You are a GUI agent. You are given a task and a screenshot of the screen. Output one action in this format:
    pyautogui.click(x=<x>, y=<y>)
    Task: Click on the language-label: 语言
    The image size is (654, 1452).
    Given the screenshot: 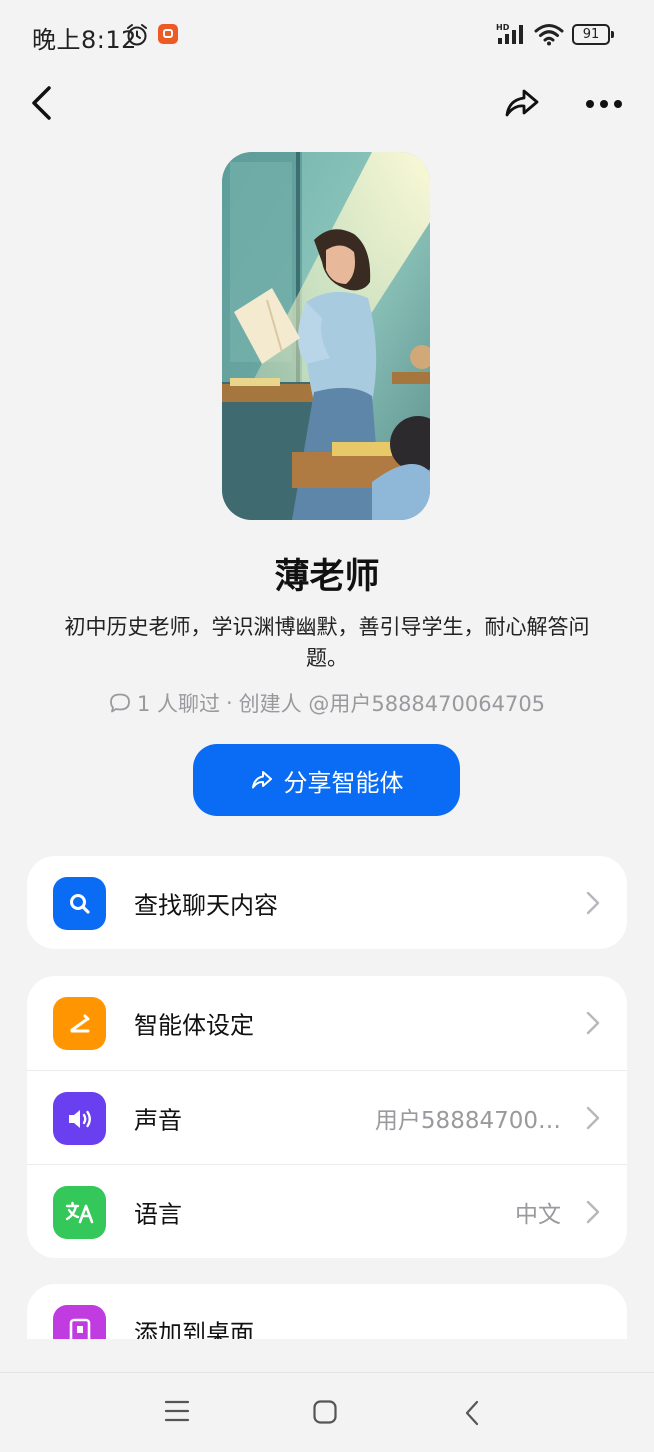 What is the action you would take?
    pyautogui.click(x=158, y=1214)
    